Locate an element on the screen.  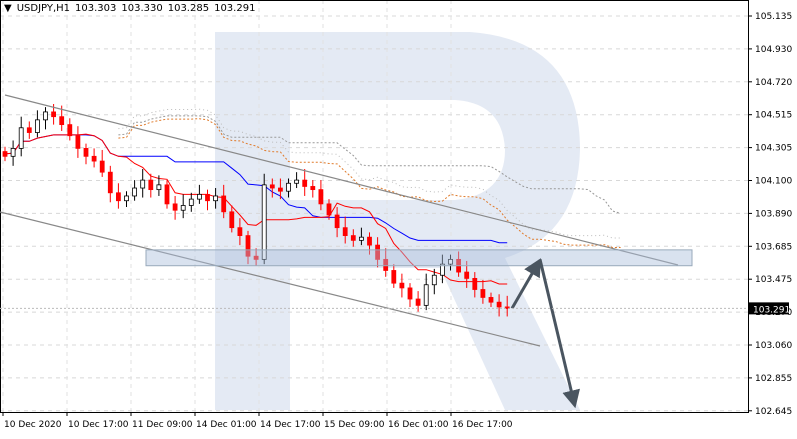
x-tick-label: 14 Dec 01:00 is located at coordinates (226, 425).